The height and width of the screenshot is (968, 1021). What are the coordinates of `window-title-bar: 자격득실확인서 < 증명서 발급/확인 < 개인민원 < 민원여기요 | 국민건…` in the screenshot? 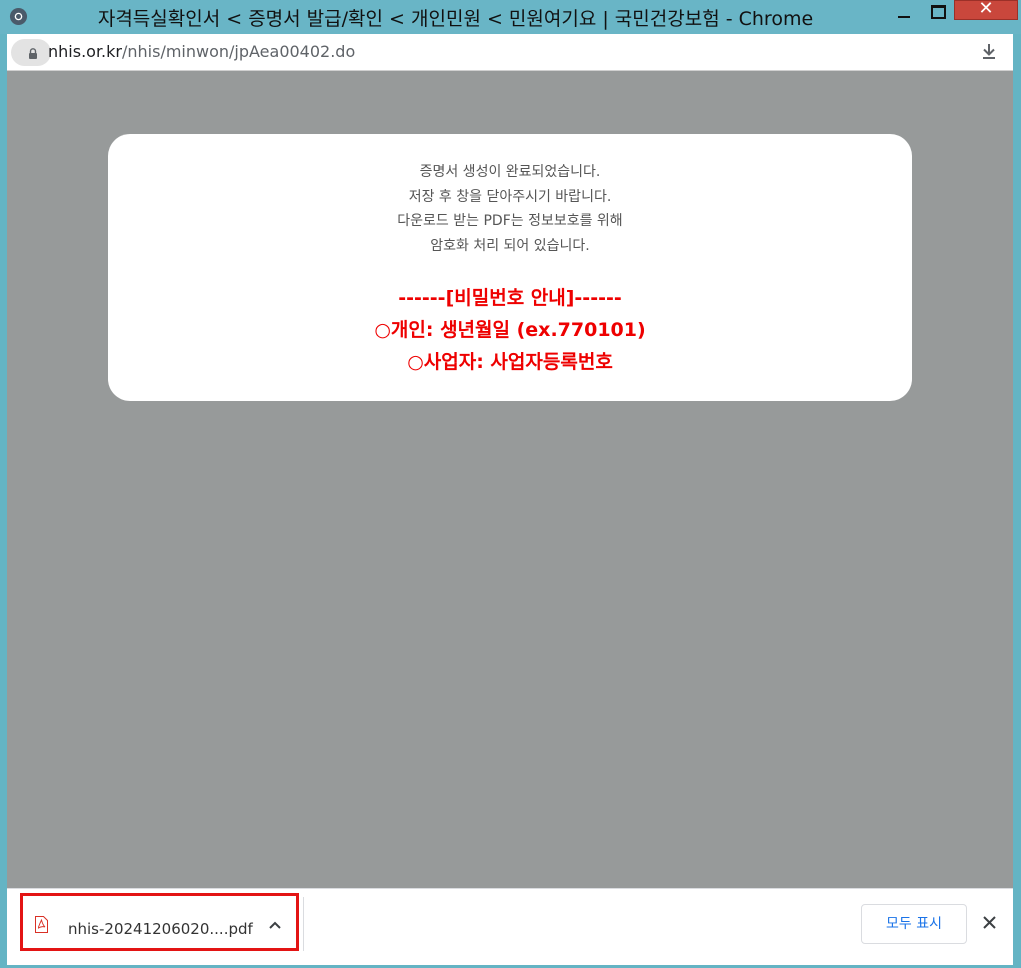 It's located at (510, 17).